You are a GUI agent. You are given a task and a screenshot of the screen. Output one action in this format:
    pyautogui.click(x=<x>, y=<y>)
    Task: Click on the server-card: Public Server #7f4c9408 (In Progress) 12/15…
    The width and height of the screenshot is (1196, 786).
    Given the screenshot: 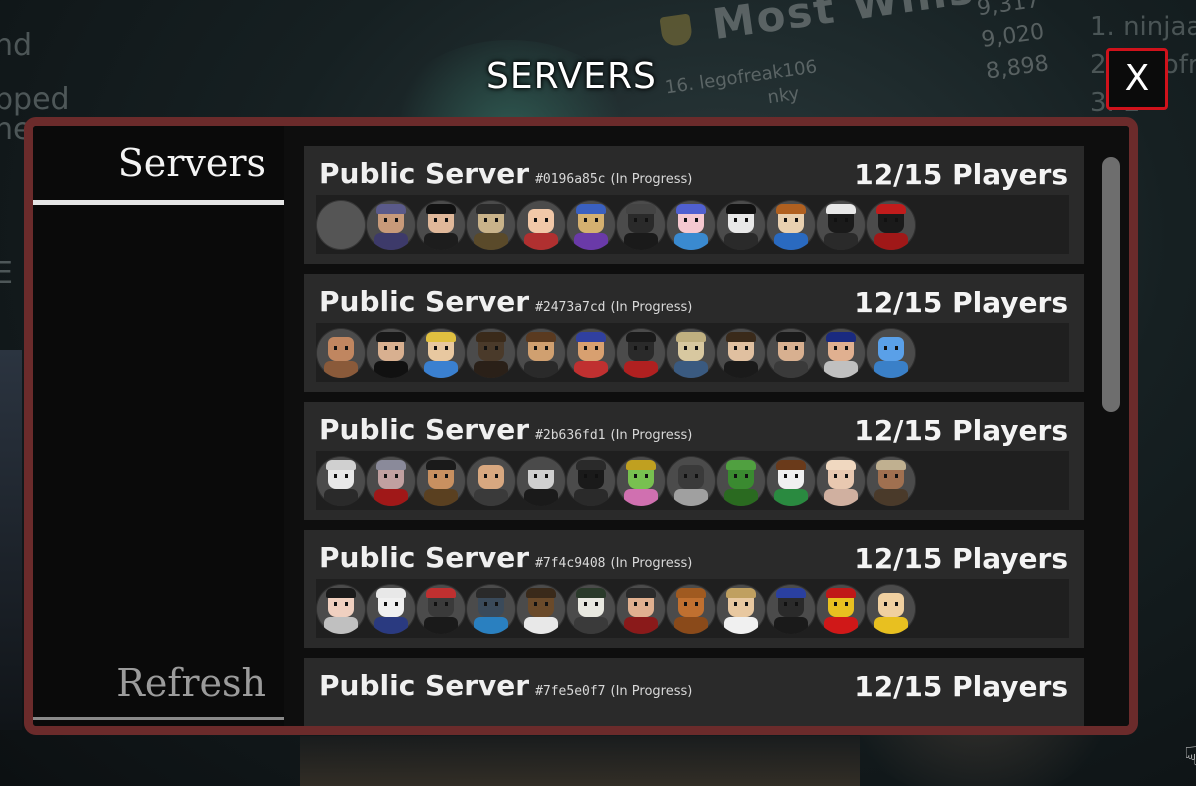 What is the action you would take?
    pyautogui.click(x=694, y=589)
    